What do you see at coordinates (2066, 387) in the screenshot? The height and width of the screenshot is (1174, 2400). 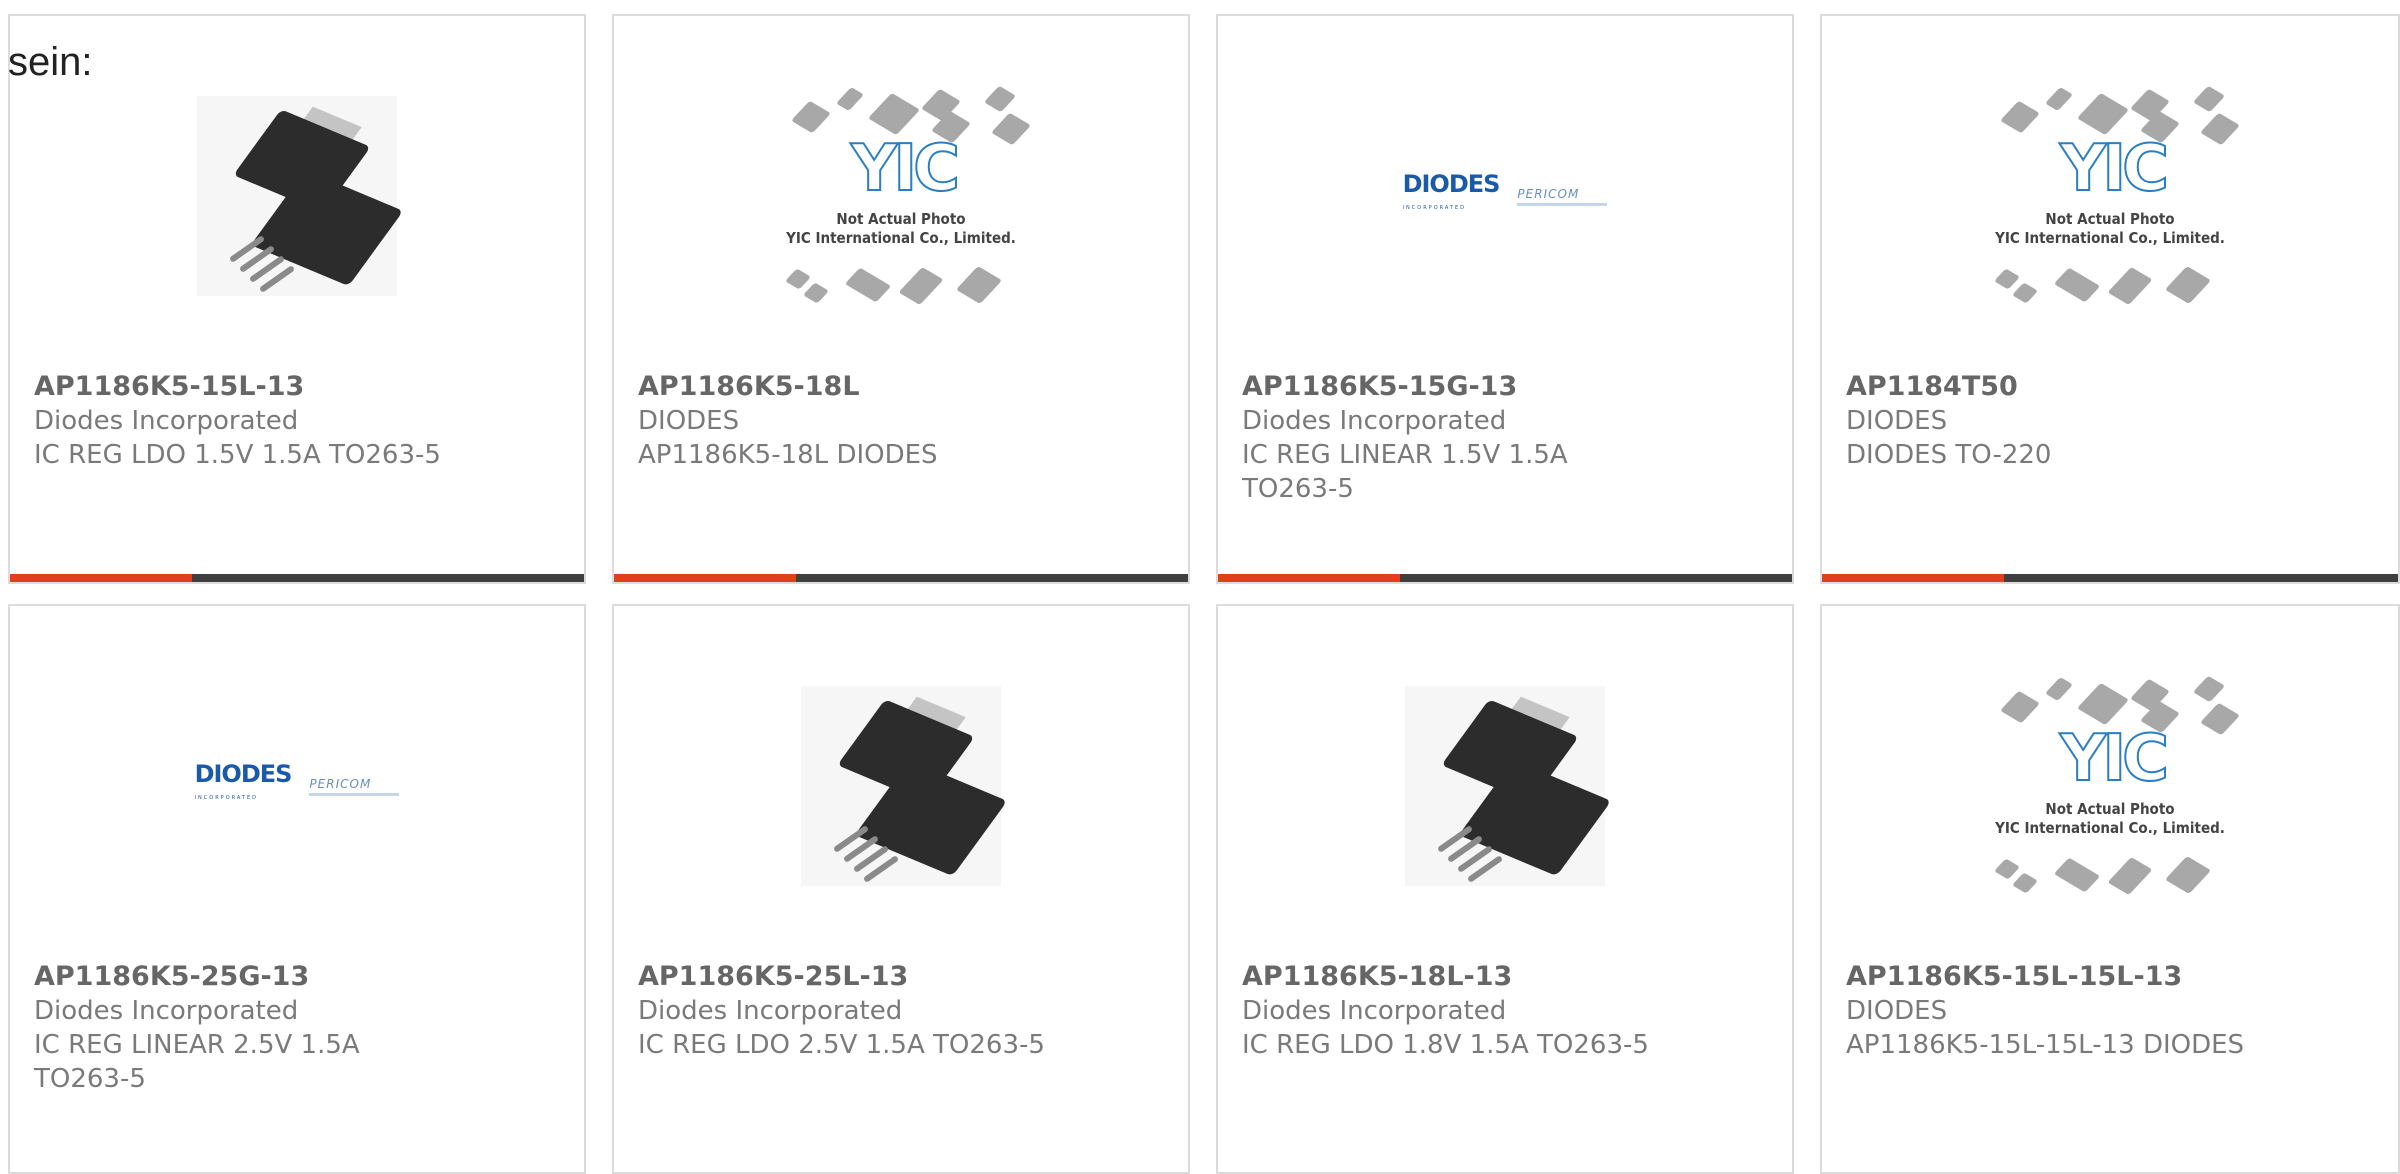 I see `part-number-link: AP1184T50` at bounding box center [2066, 387].